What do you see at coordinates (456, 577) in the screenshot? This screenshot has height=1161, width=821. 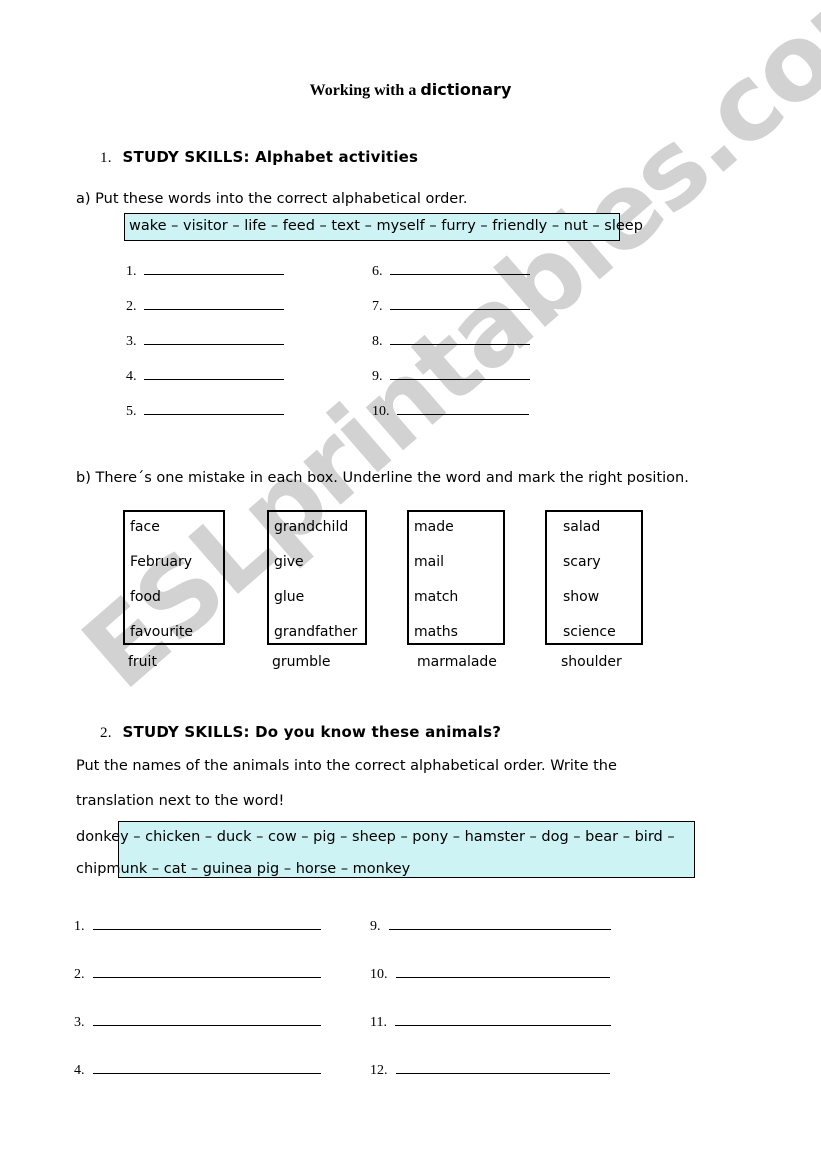 I see `task-b-box-3: made mail match maths` at bounding box center [456, 577].